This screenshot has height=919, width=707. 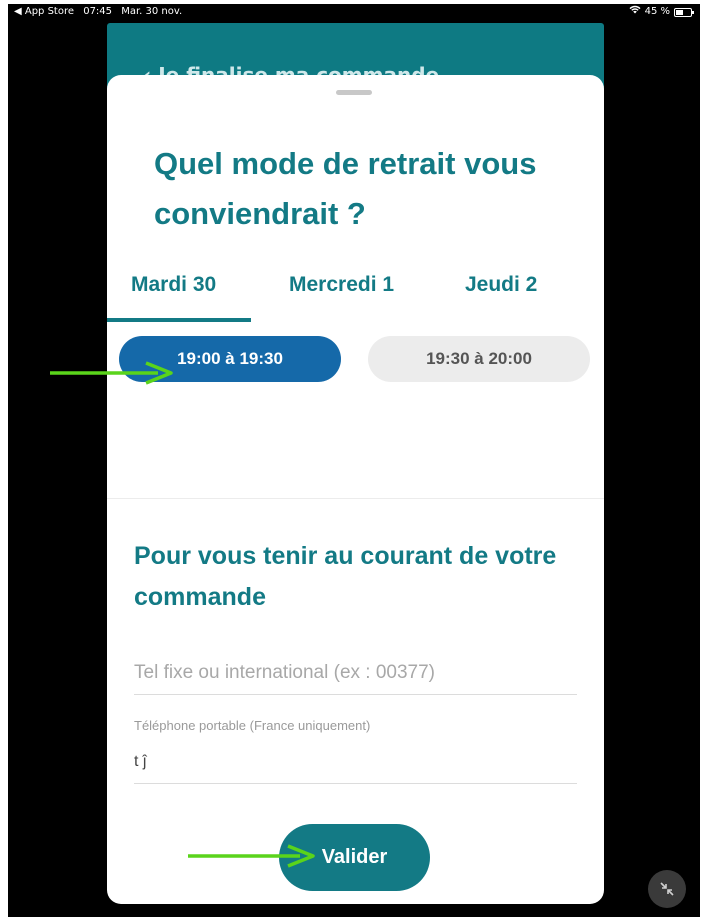 What do you see at coordinates (355, 783) in the screenshot?
I see `mobile-input-underline` at bounding box center [355, 783].